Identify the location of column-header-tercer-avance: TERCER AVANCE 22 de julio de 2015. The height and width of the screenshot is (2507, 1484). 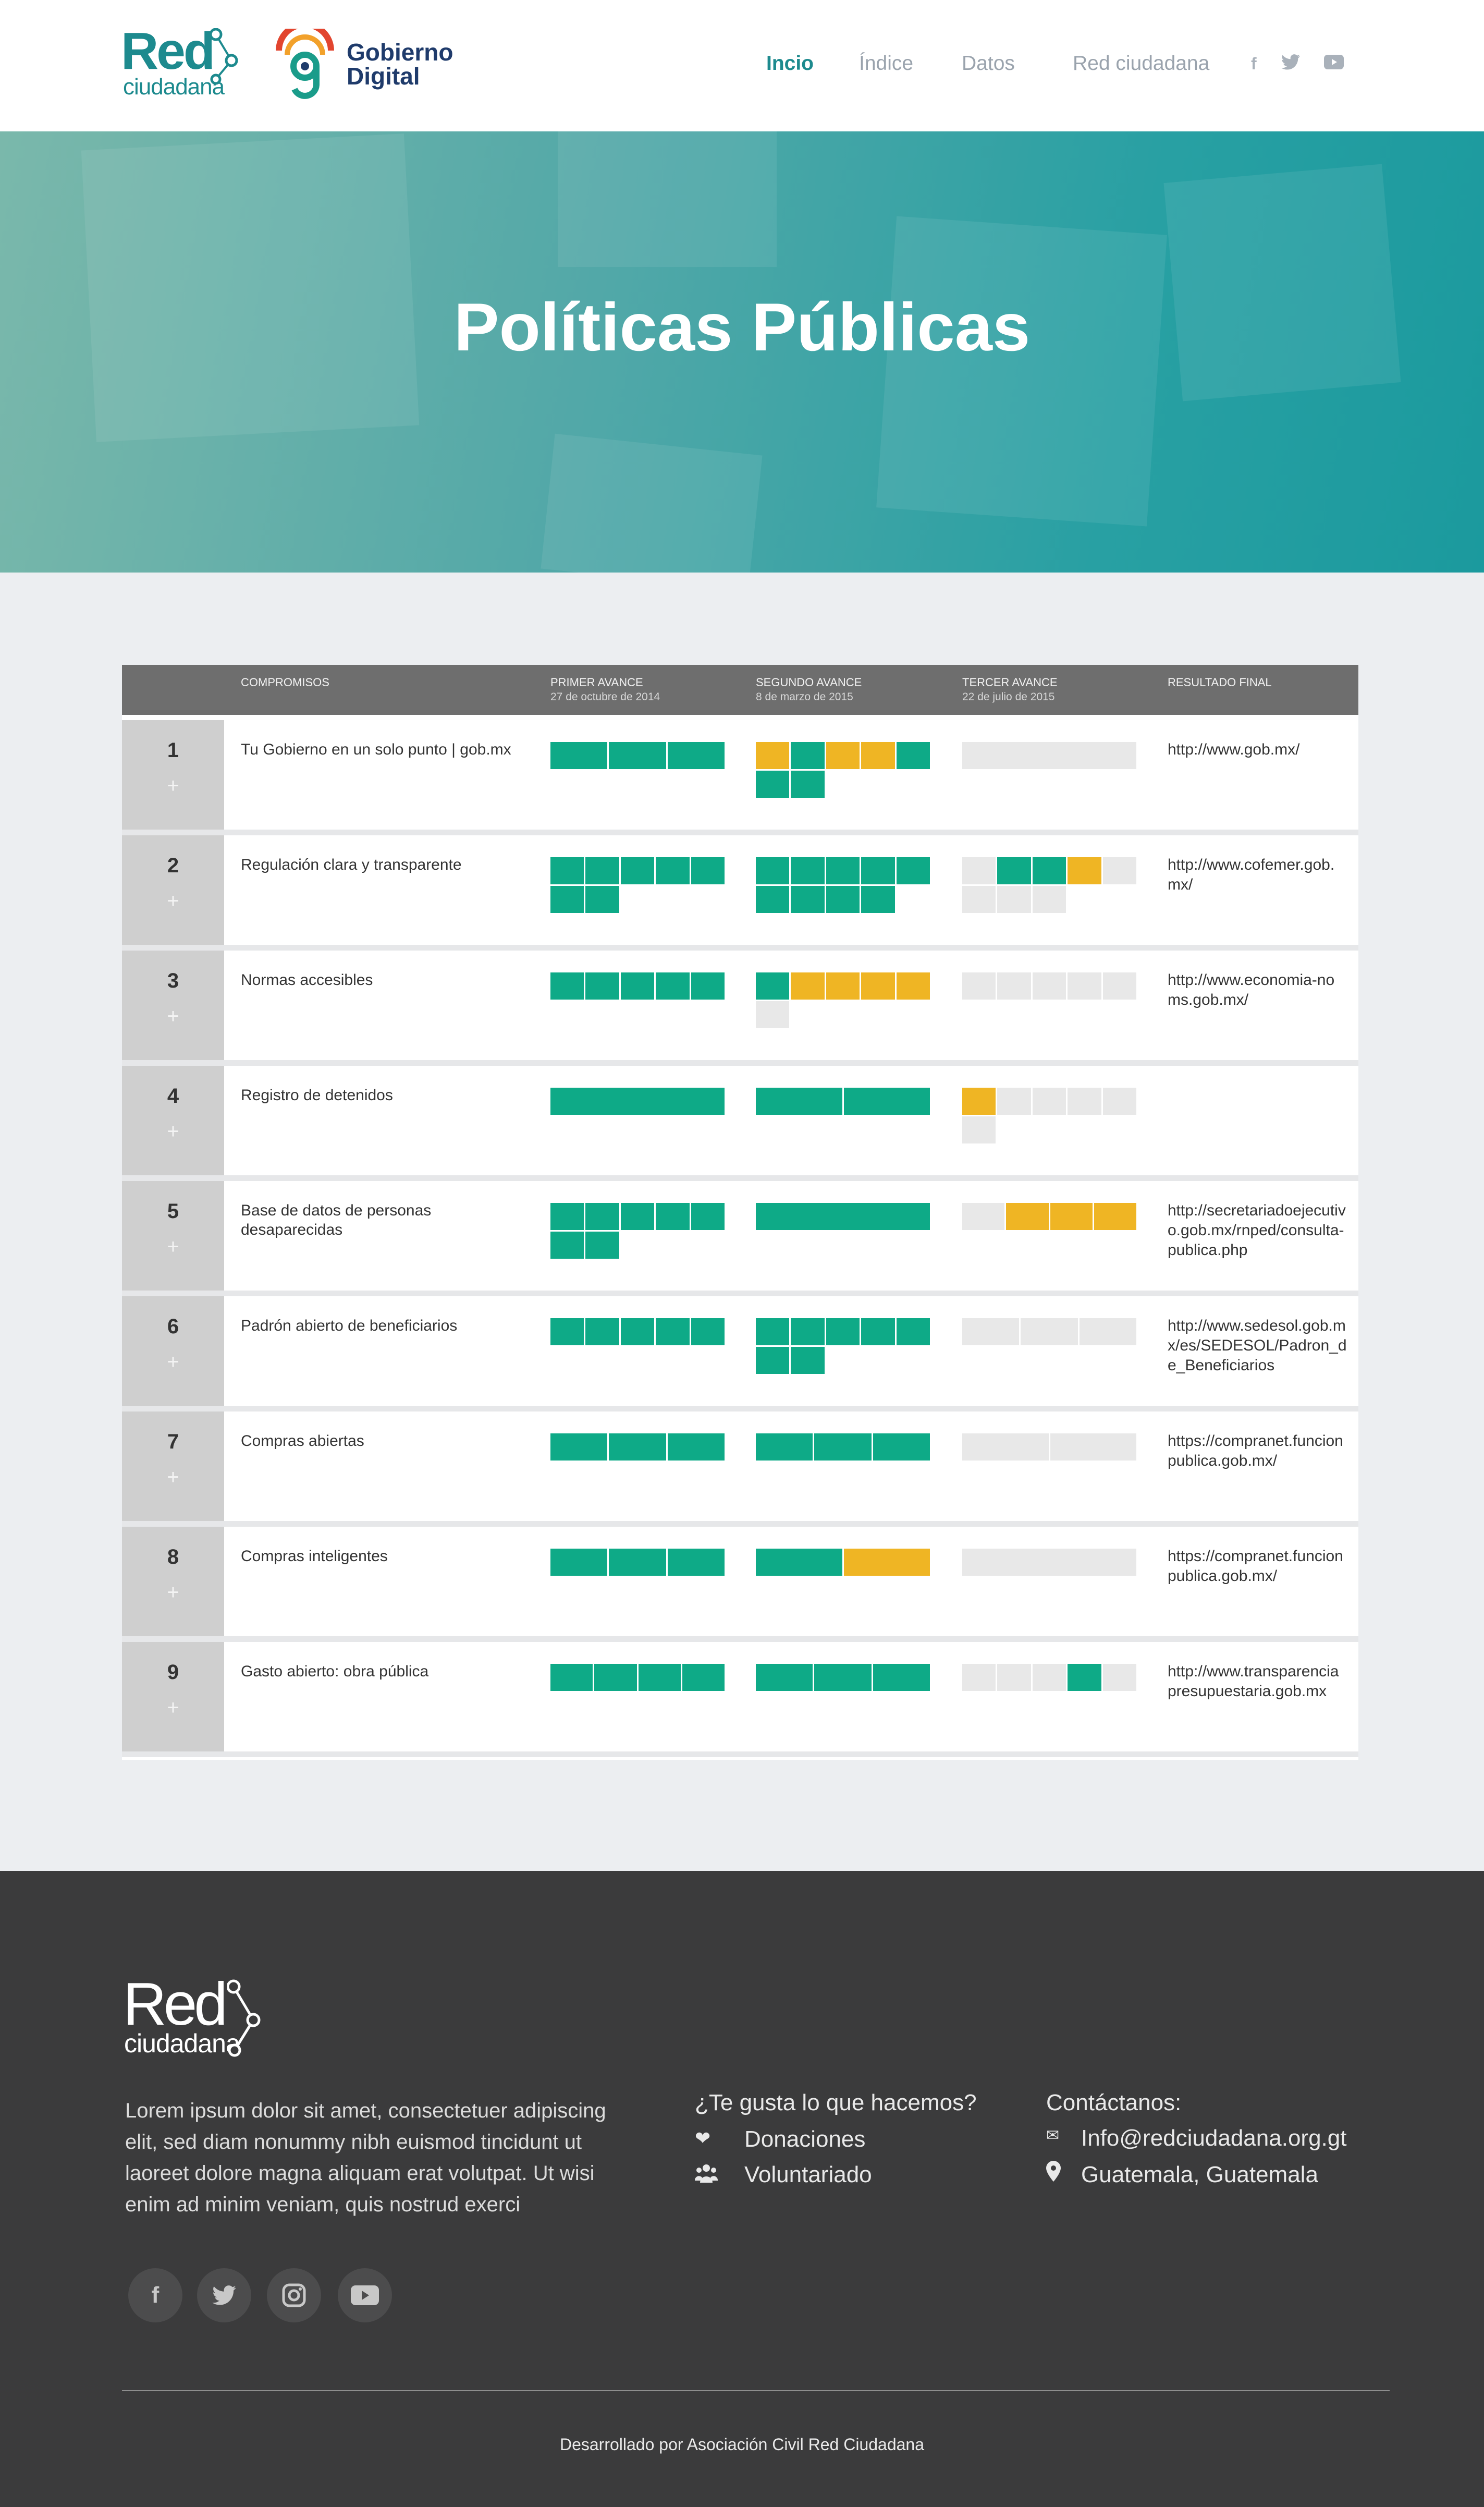
(1010, 689).